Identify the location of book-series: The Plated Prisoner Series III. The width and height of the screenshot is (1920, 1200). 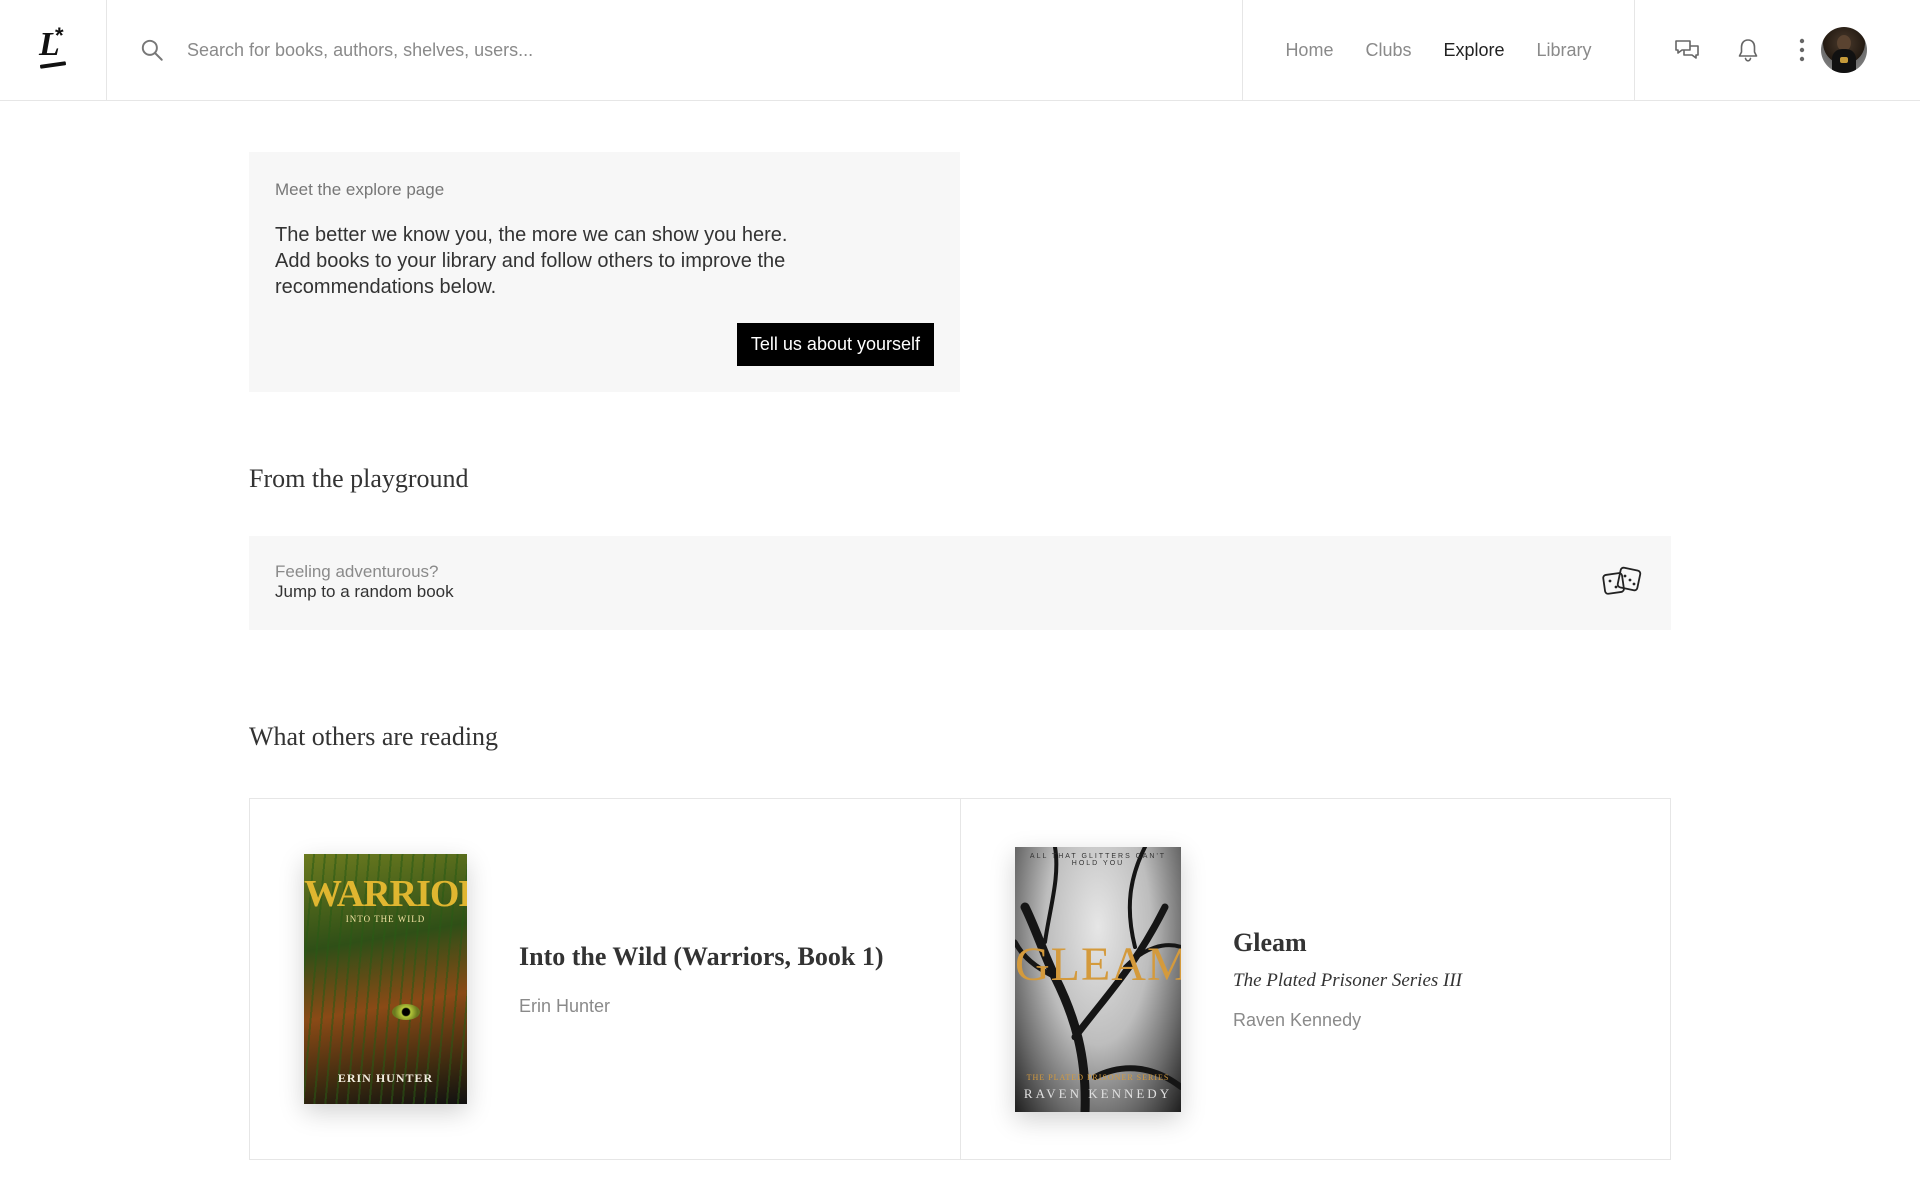
(1347, 981).